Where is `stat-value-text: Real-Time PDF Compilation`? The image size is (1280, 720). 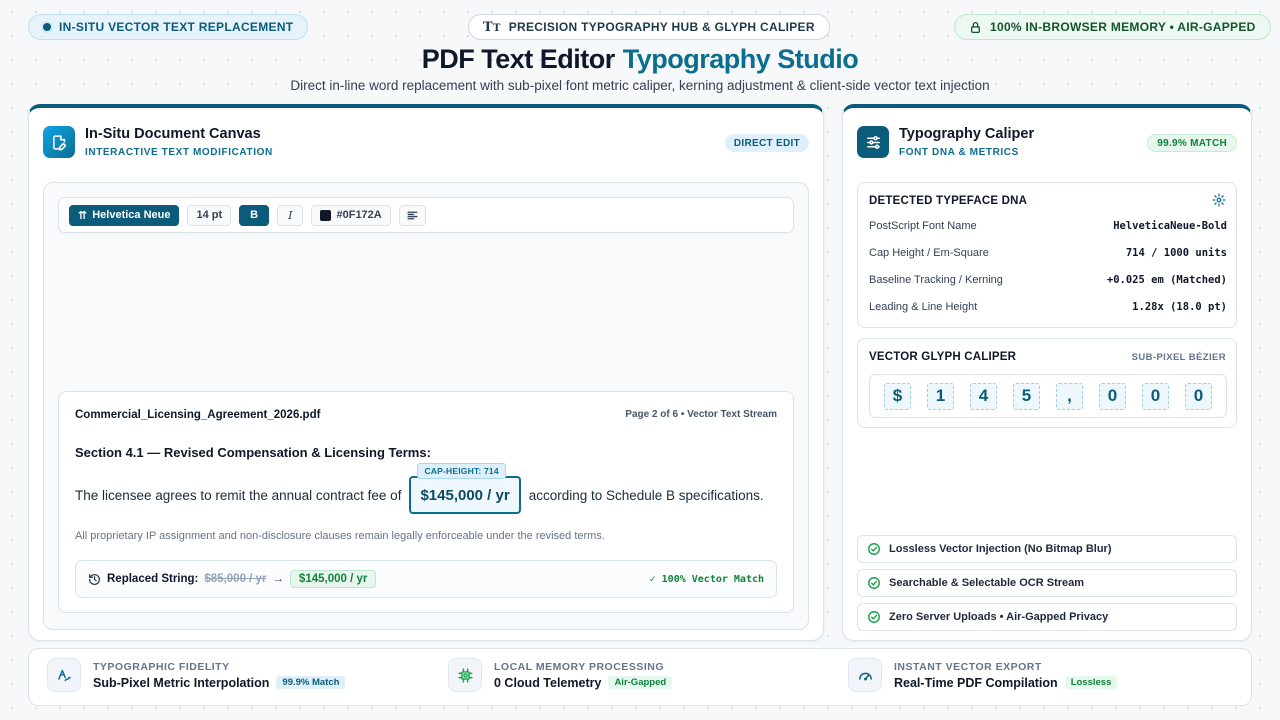 stat-value-text: Real-Time PDF Compilation is located at coordinates (976, 682).